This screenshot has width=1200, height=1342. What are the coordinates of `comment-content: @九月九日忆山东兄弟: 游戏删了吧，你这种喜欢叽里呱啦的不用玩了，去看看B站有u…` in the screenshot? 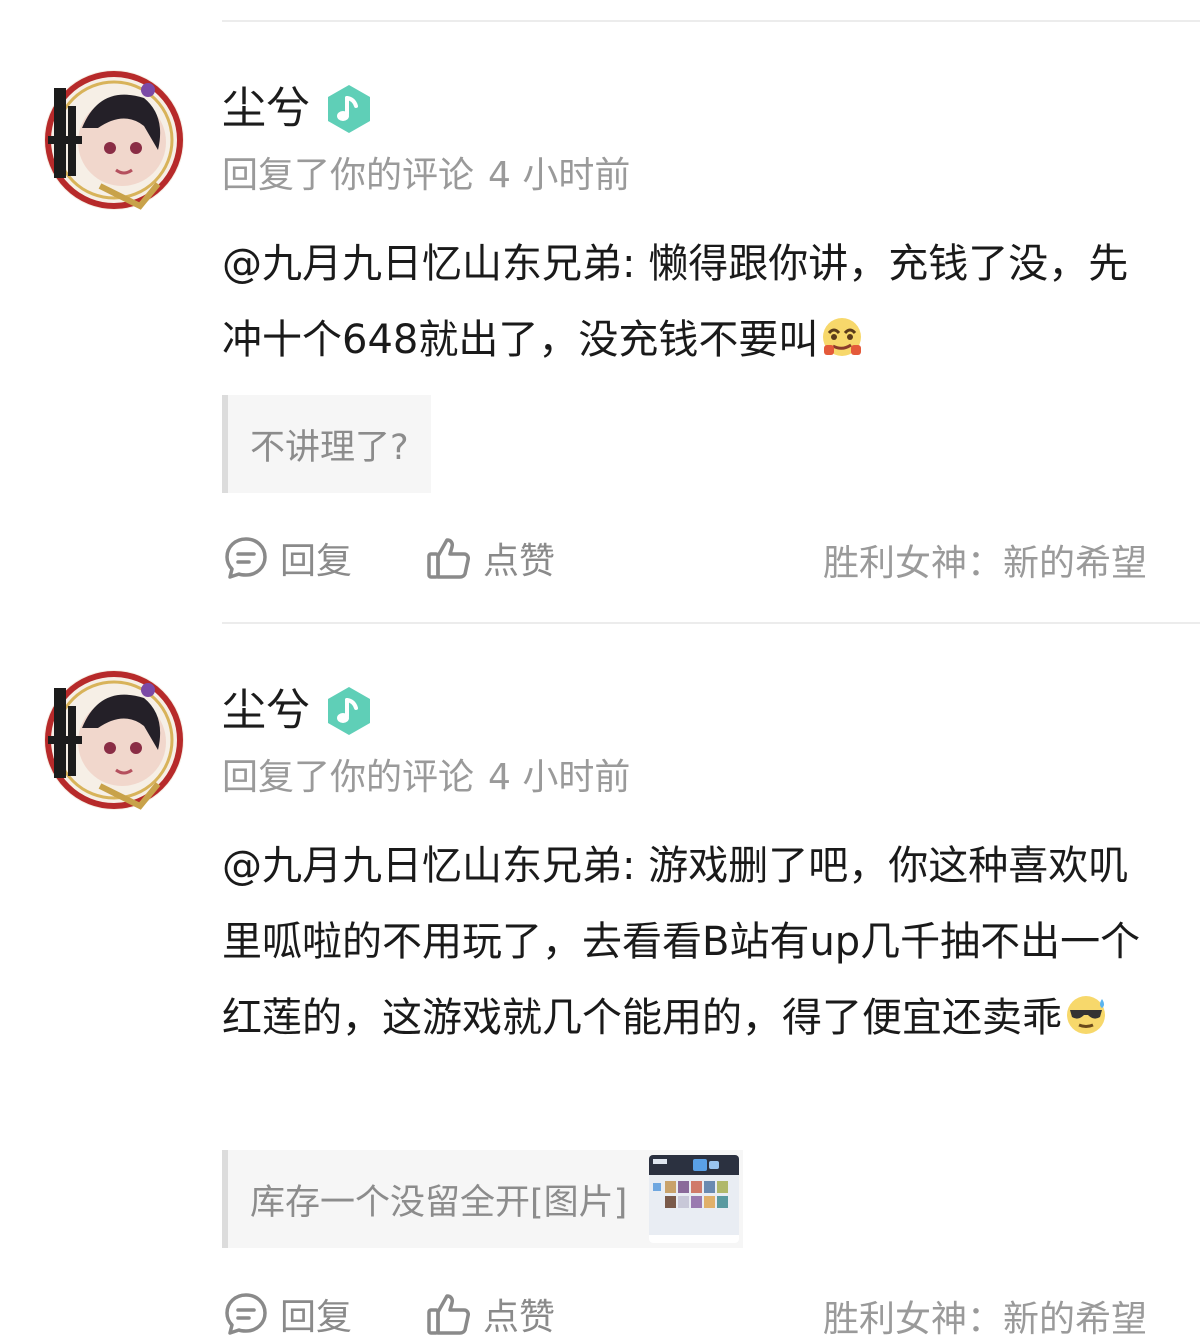 It's located at (689, 942).